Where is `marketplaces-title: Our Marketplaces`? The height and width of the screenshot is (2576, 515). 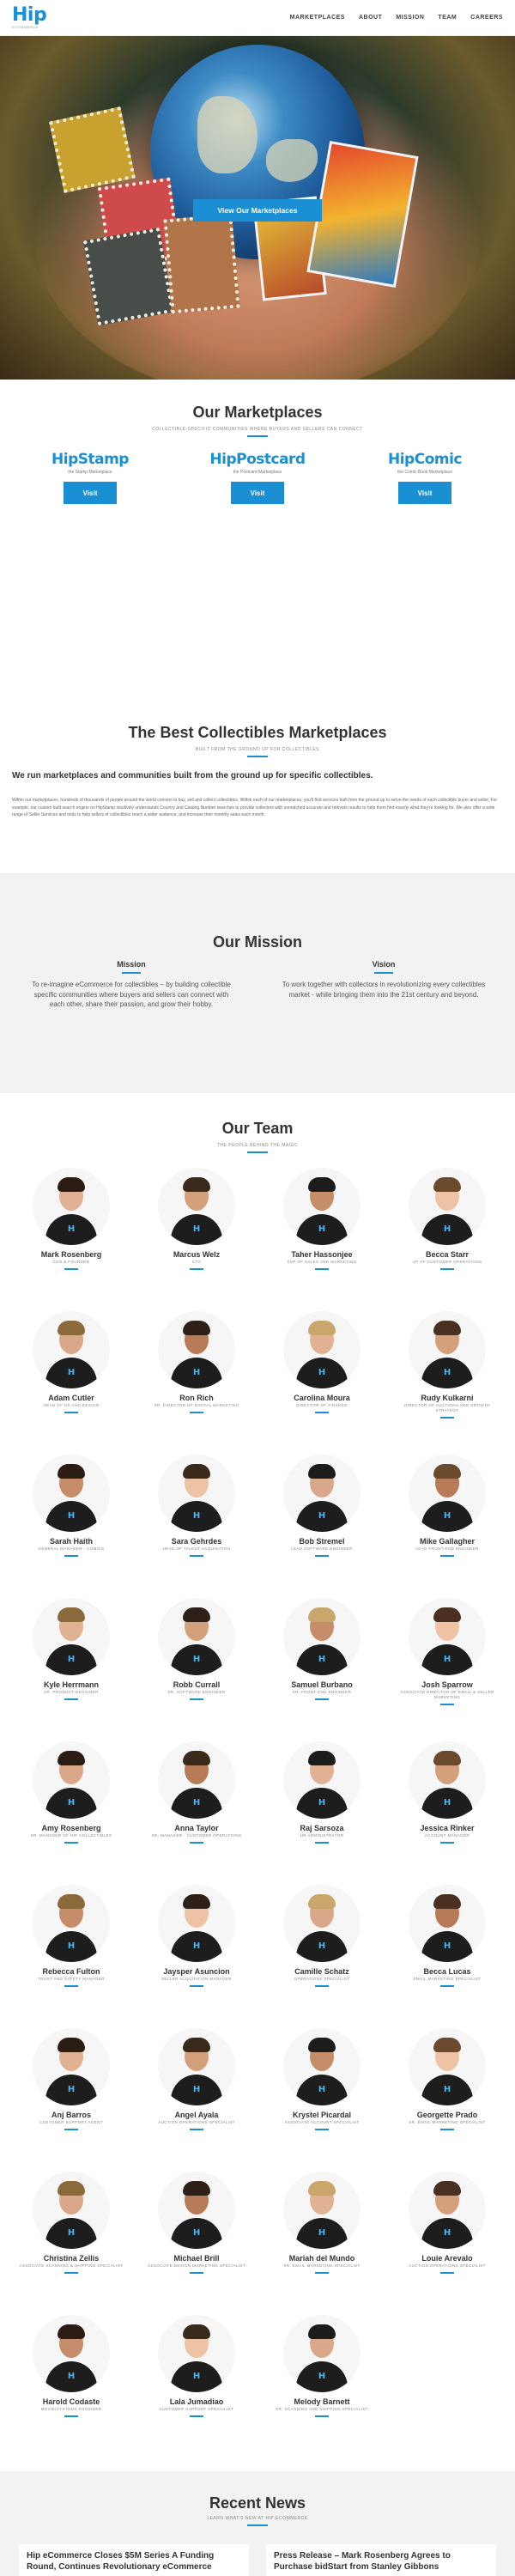
marketplaces-title: Our Marketplaces is located at coordinates (257, 412).